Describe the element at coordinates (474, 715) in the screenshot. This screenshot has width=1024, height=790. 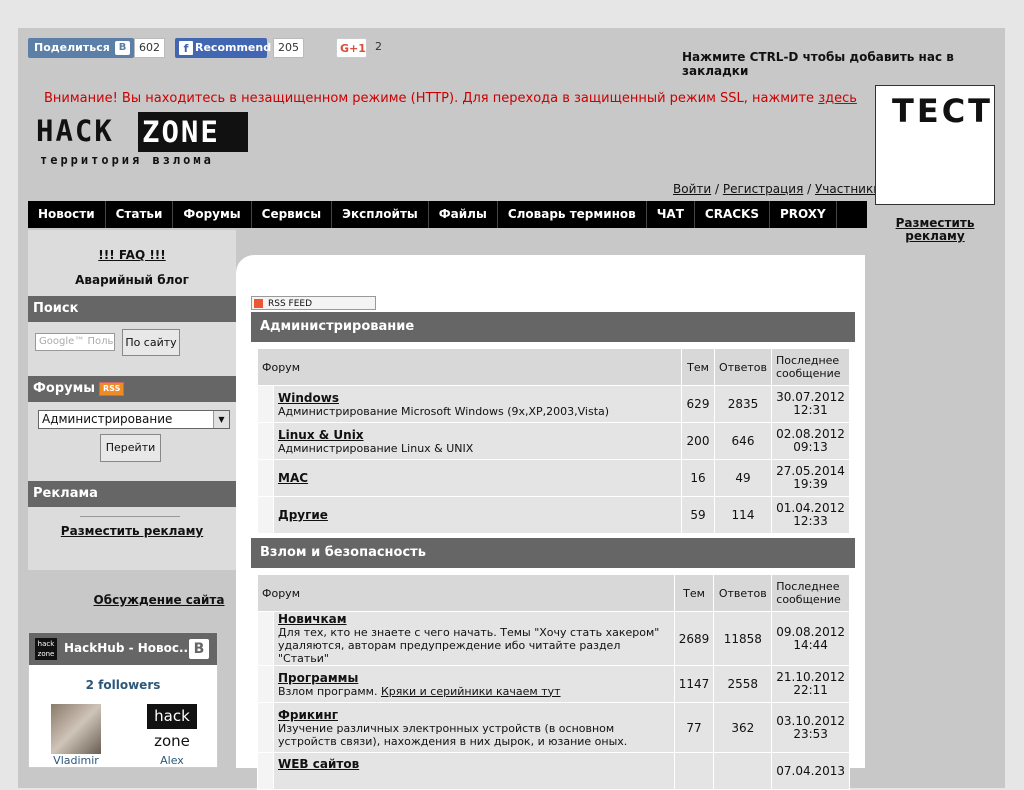
I see `forum-link: Фрикинг` at that location.